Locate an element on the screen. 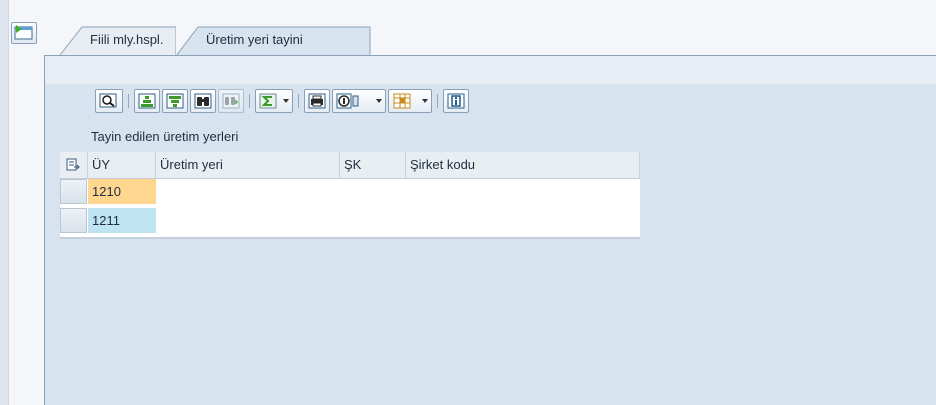 This screenshot has width=936, height=405. info-icon is located at coordinates (456, 101).